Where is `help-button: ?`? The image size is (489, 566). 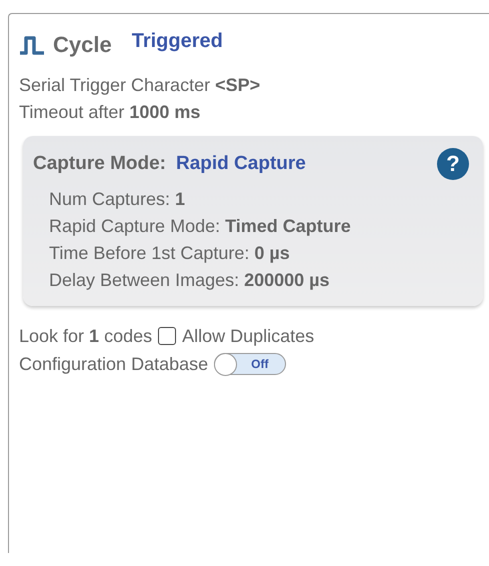
help-button: ? is located at coordinates (453, 164).